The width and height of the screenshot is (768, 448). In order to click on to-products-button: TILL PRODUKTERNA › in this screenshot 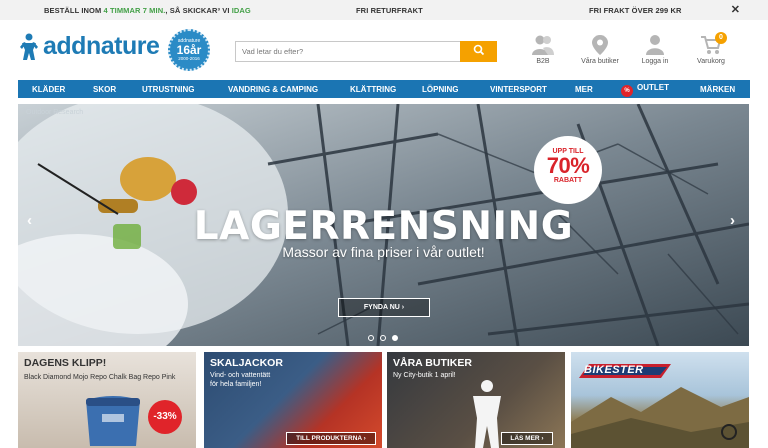, I will do `click(331, 438)`.